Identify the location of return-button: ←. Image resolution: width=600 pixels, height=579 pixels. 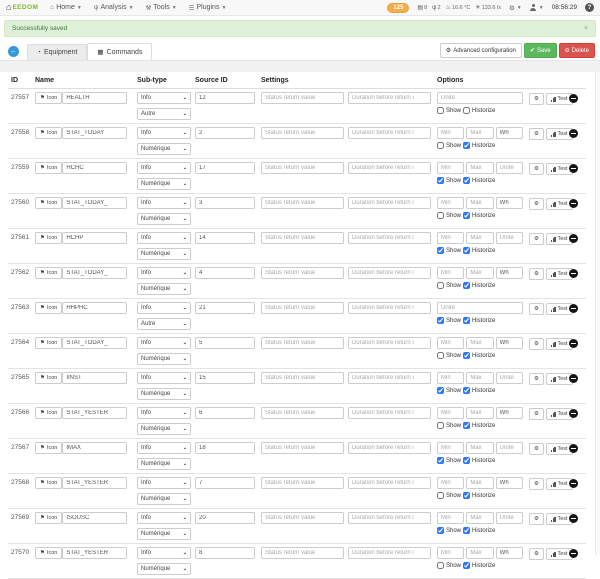
(13, 51).